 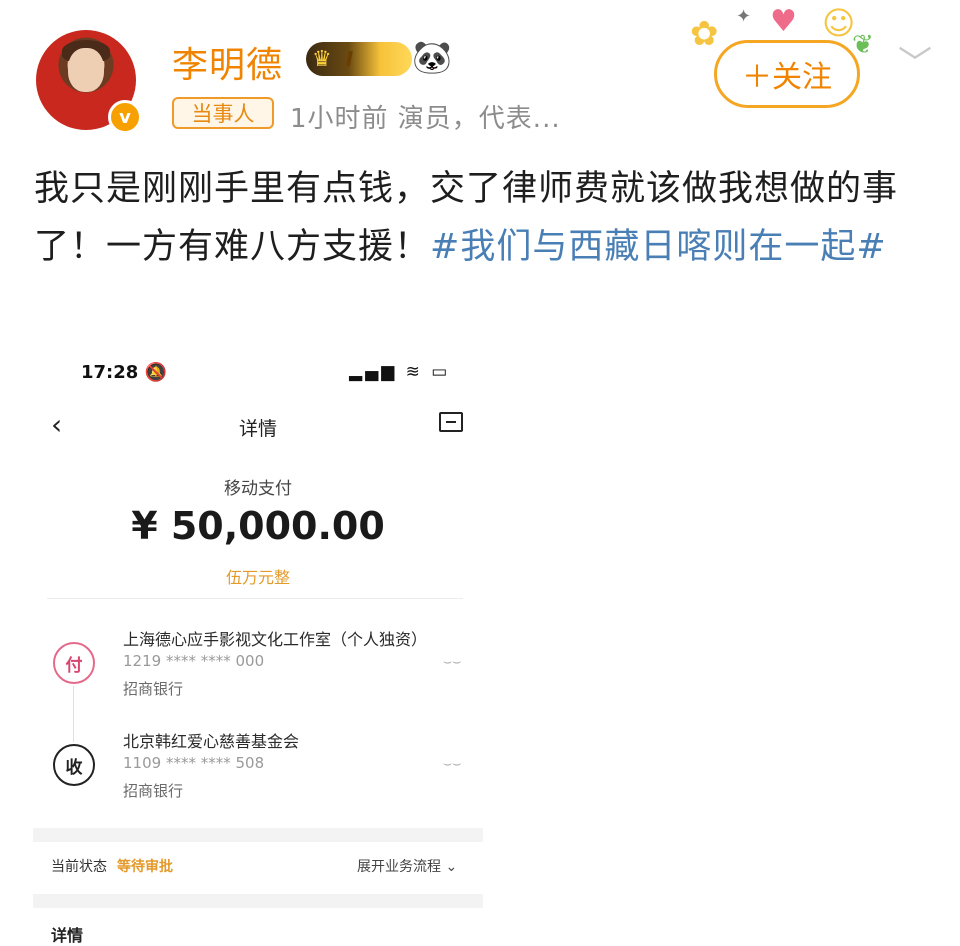 I want to click on payer-bank: 招商银行, so click(x=153, y=689).